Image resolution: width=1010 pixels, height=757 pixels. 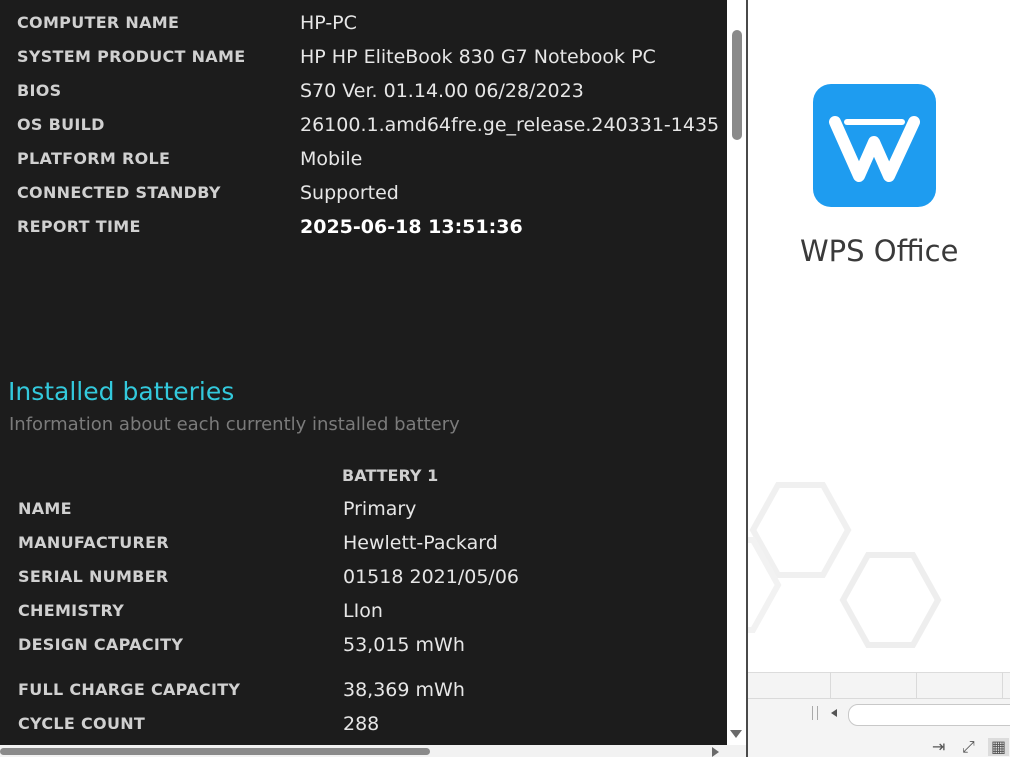 I want to click on horizontal-scroll-thumb, so click(x=215, y=751).